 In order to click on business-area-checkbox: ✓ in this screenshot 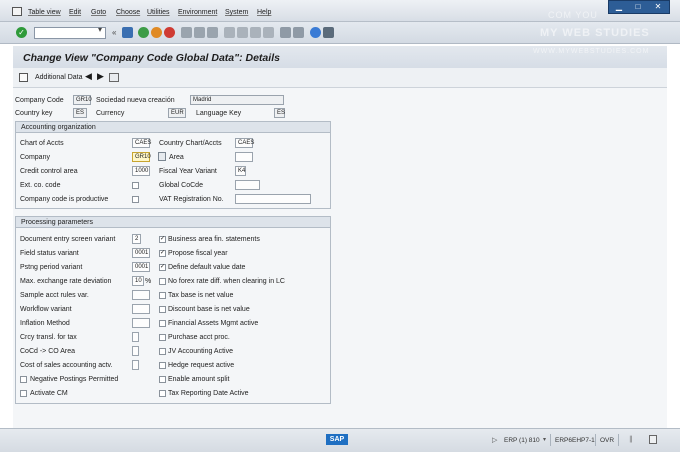, I will do `click(162, 239)`.